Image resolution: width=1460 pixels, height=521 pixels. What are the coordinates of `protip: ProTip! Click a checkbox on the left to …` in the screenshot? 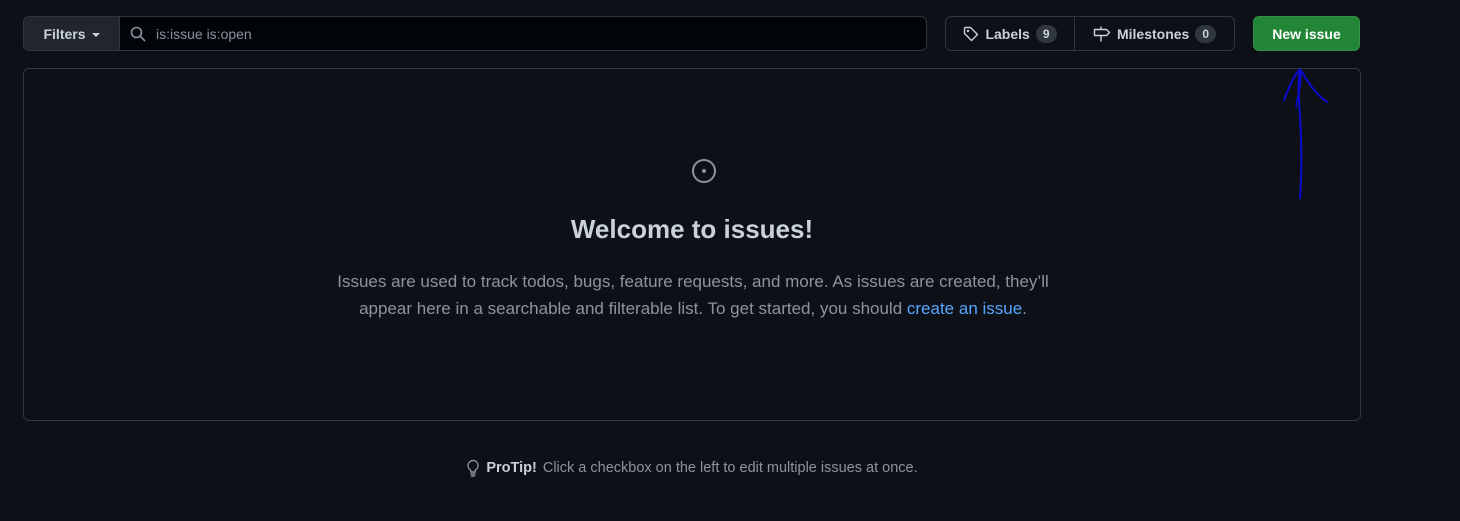 It's located at (692, 468).